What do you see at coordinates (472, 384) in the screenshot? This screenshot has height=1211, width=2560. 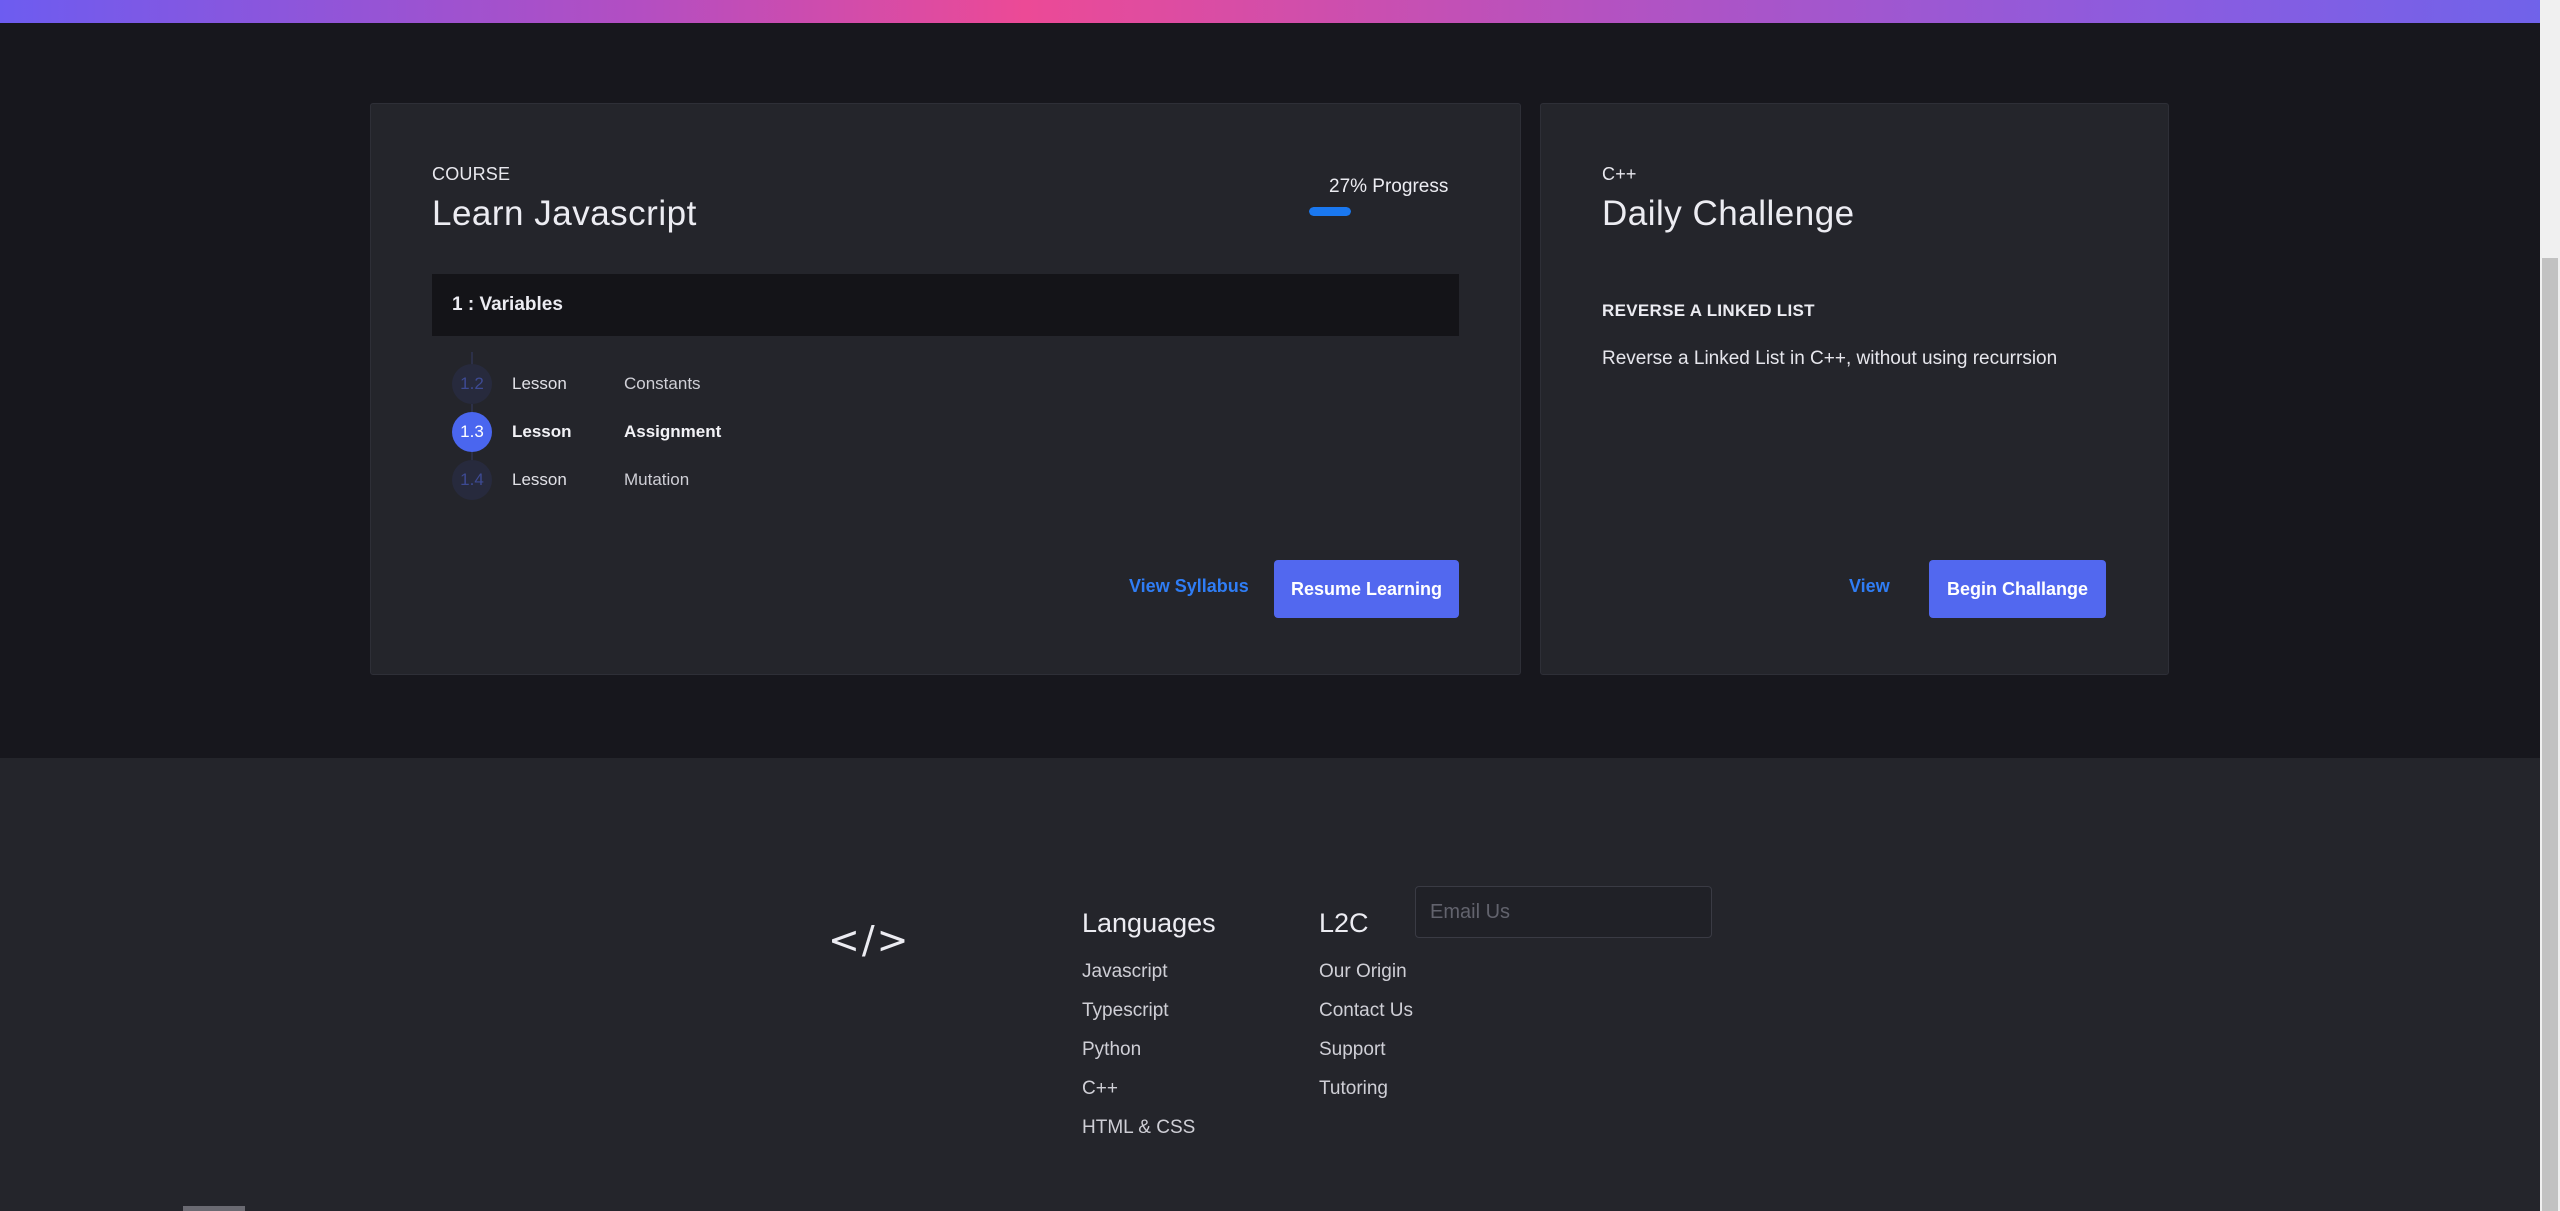 I see `lesson-number-badge: 1.2` at bounding box center [472, 384].